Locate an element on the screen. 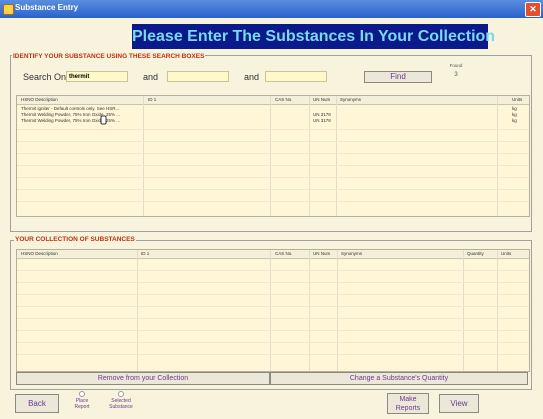 This screenshot has height=419, width=543. found-count: 3 is located at coordinates (456, 75).